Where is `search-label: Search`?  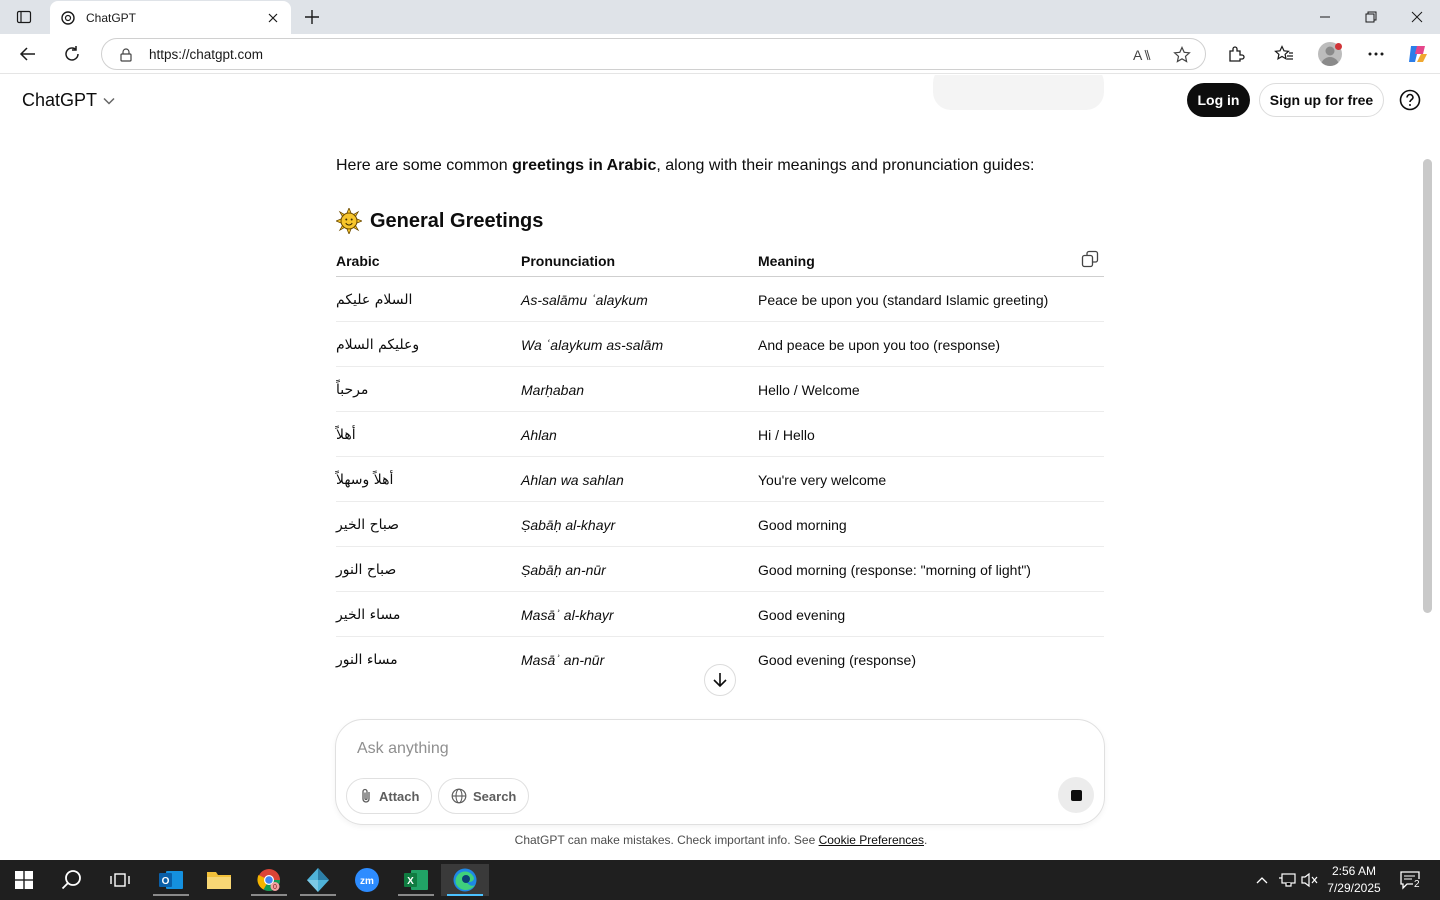 search-label: Search is located at coordinates (495, 796).